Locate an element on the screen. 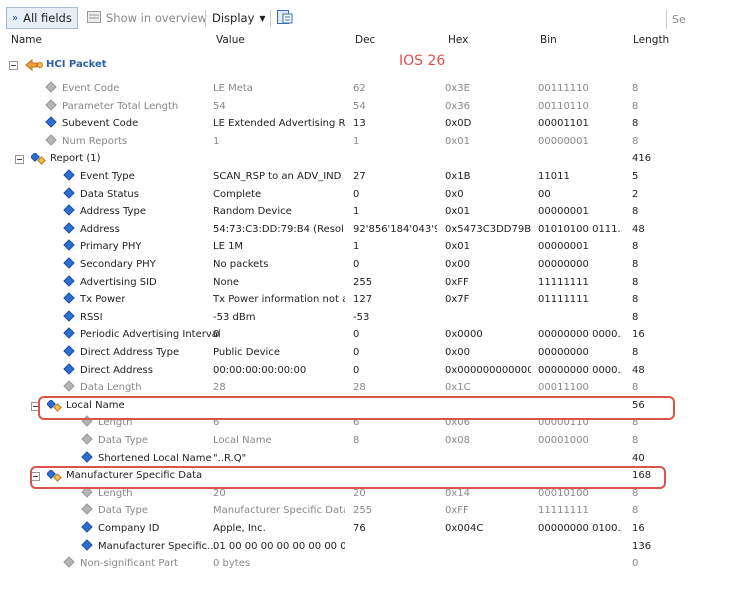  tree-row-primary-phy: Primary PHY LE 1M 1 0x01 00000001 8 is located at coordinates (374, 248).